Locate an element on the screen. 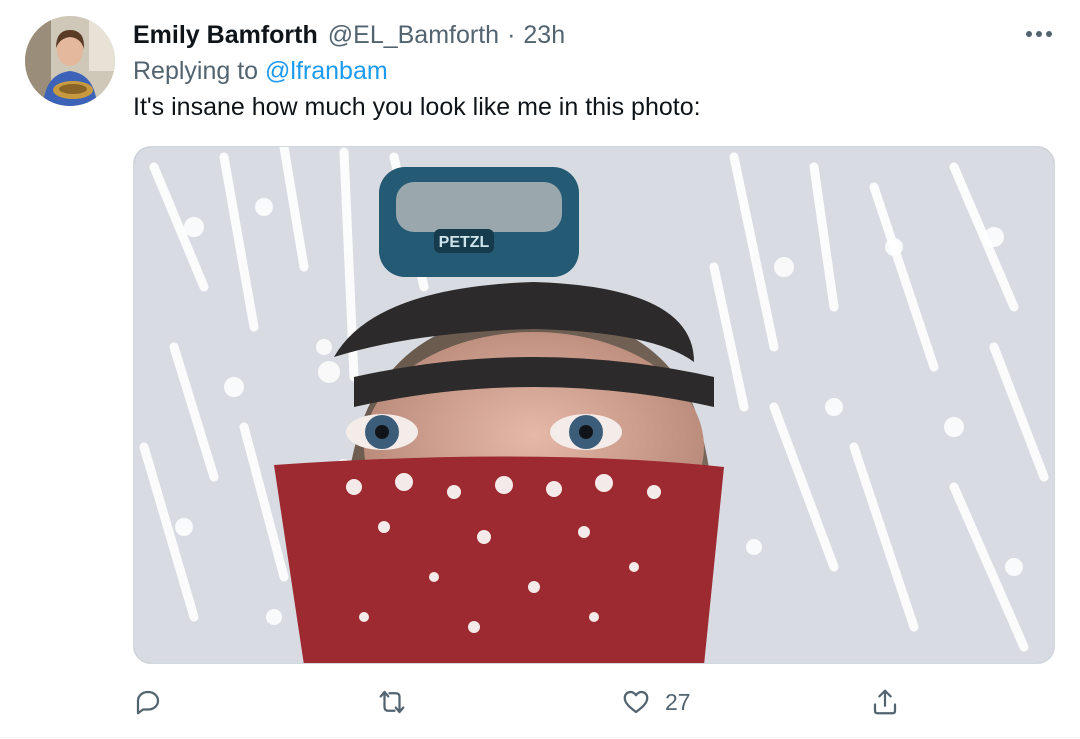 The height and width of the screenshot is (739, 1080). avatar is located at coordinates (70, 61).